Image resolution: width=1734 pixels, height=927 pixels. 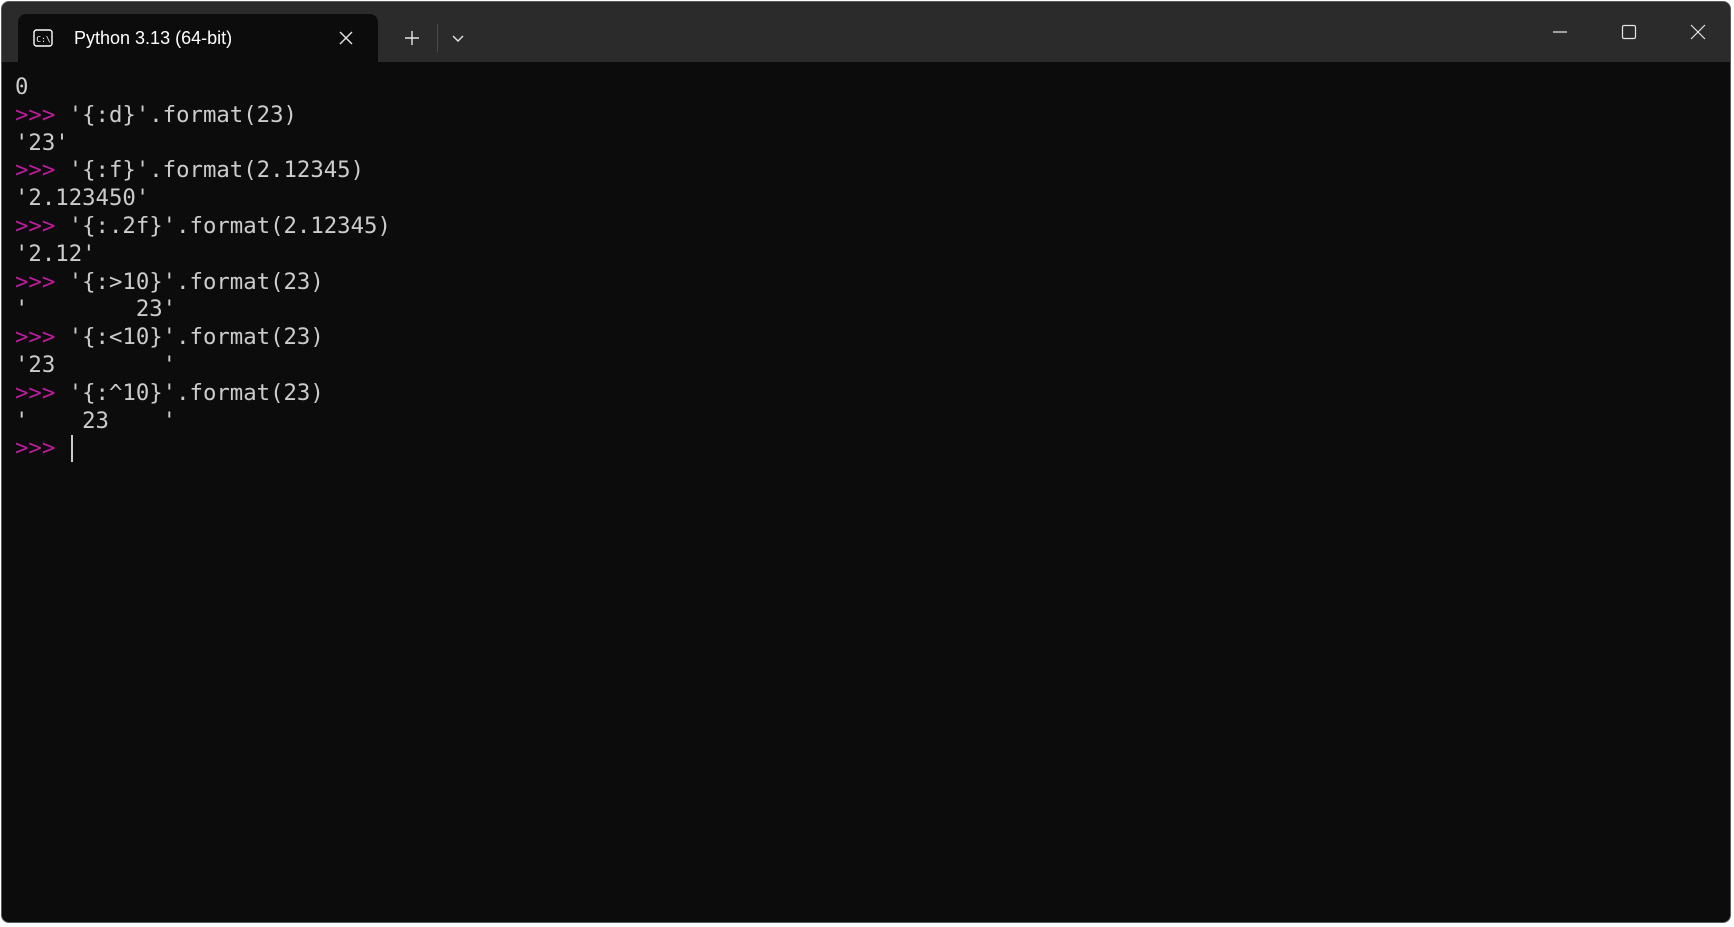 What do you see at coordinates (96, 309) in the screenshot?
I see `output-text: ' 23'` at bounding box center [96, 309].